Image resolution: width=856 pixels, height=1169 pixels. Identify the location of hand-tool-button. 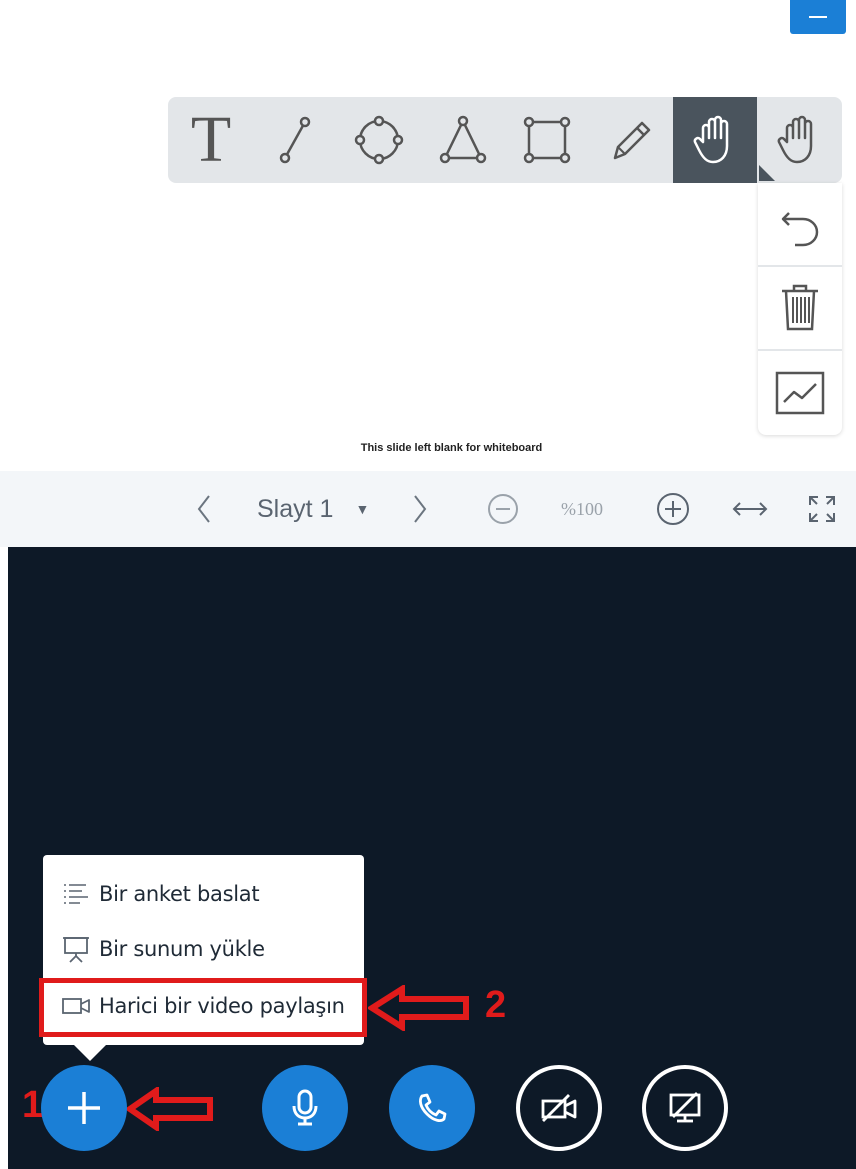
(715, 140).